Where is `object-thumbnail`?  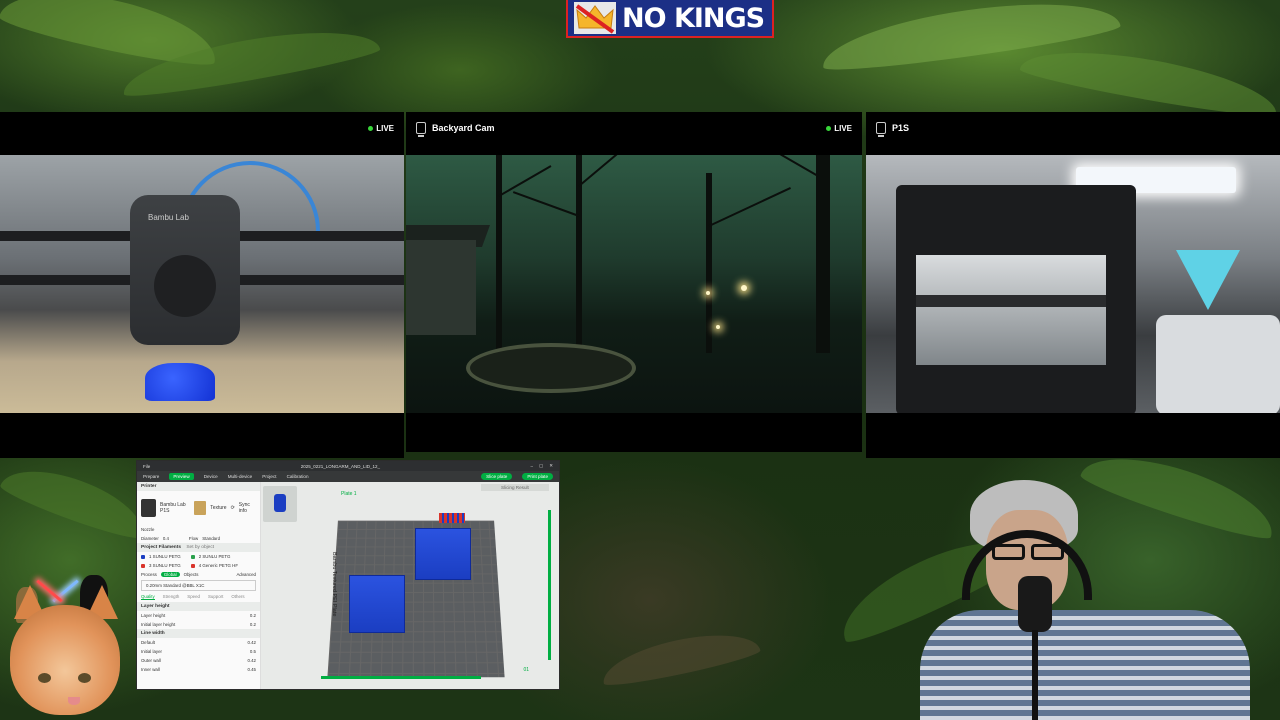
object-thumbnail is located at coordinates (280, 504).